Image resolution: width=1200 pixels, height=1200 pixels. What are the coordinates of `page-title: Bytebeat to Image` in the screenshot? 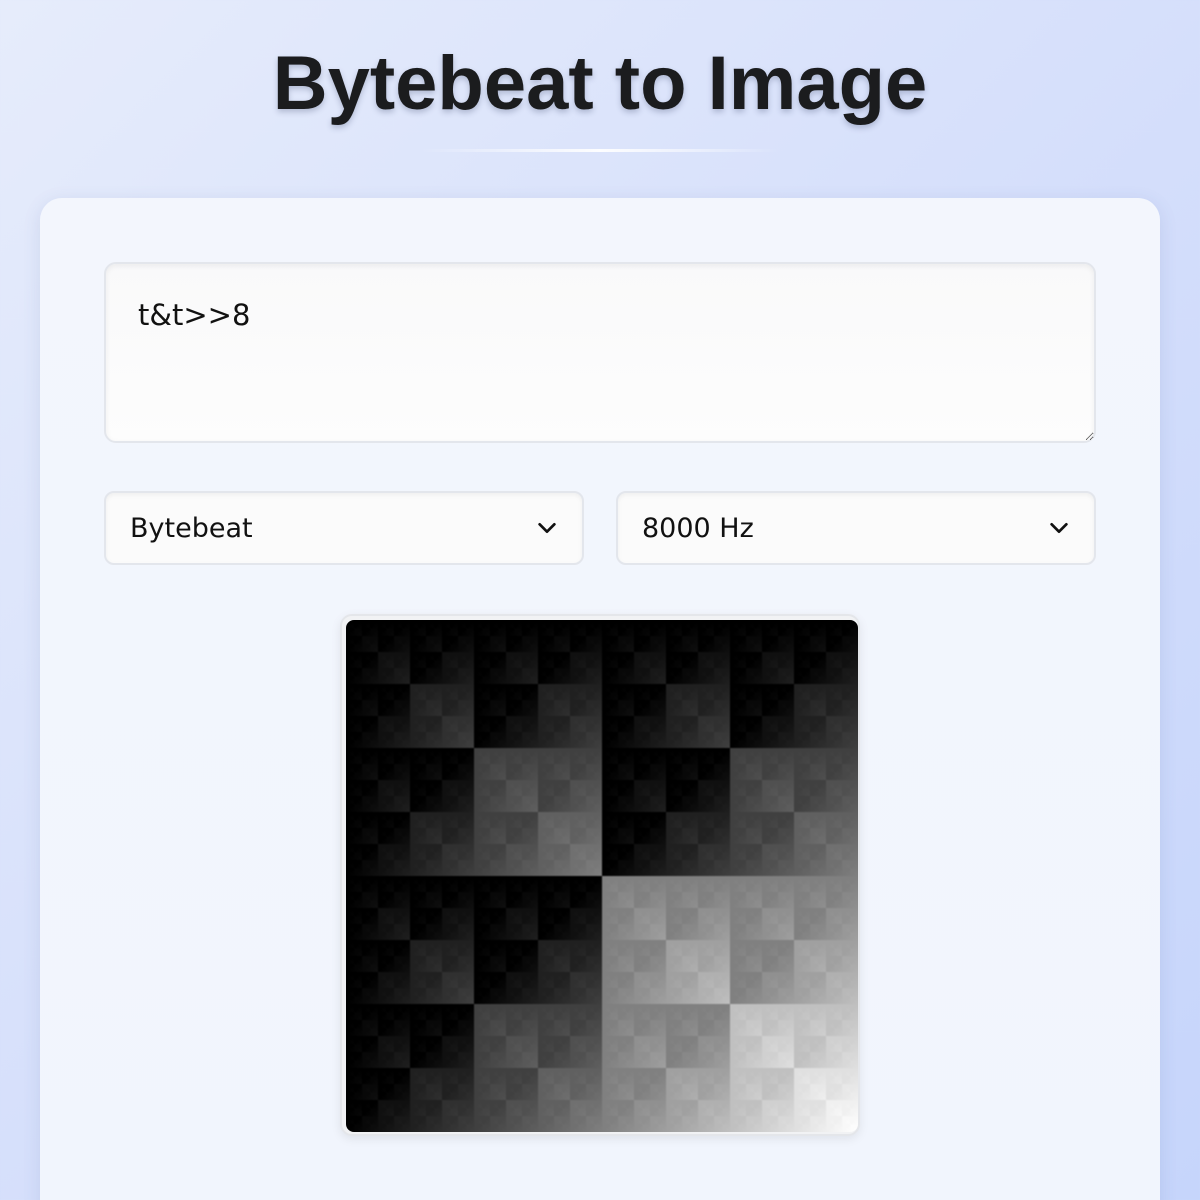 It's located at (600, 83).